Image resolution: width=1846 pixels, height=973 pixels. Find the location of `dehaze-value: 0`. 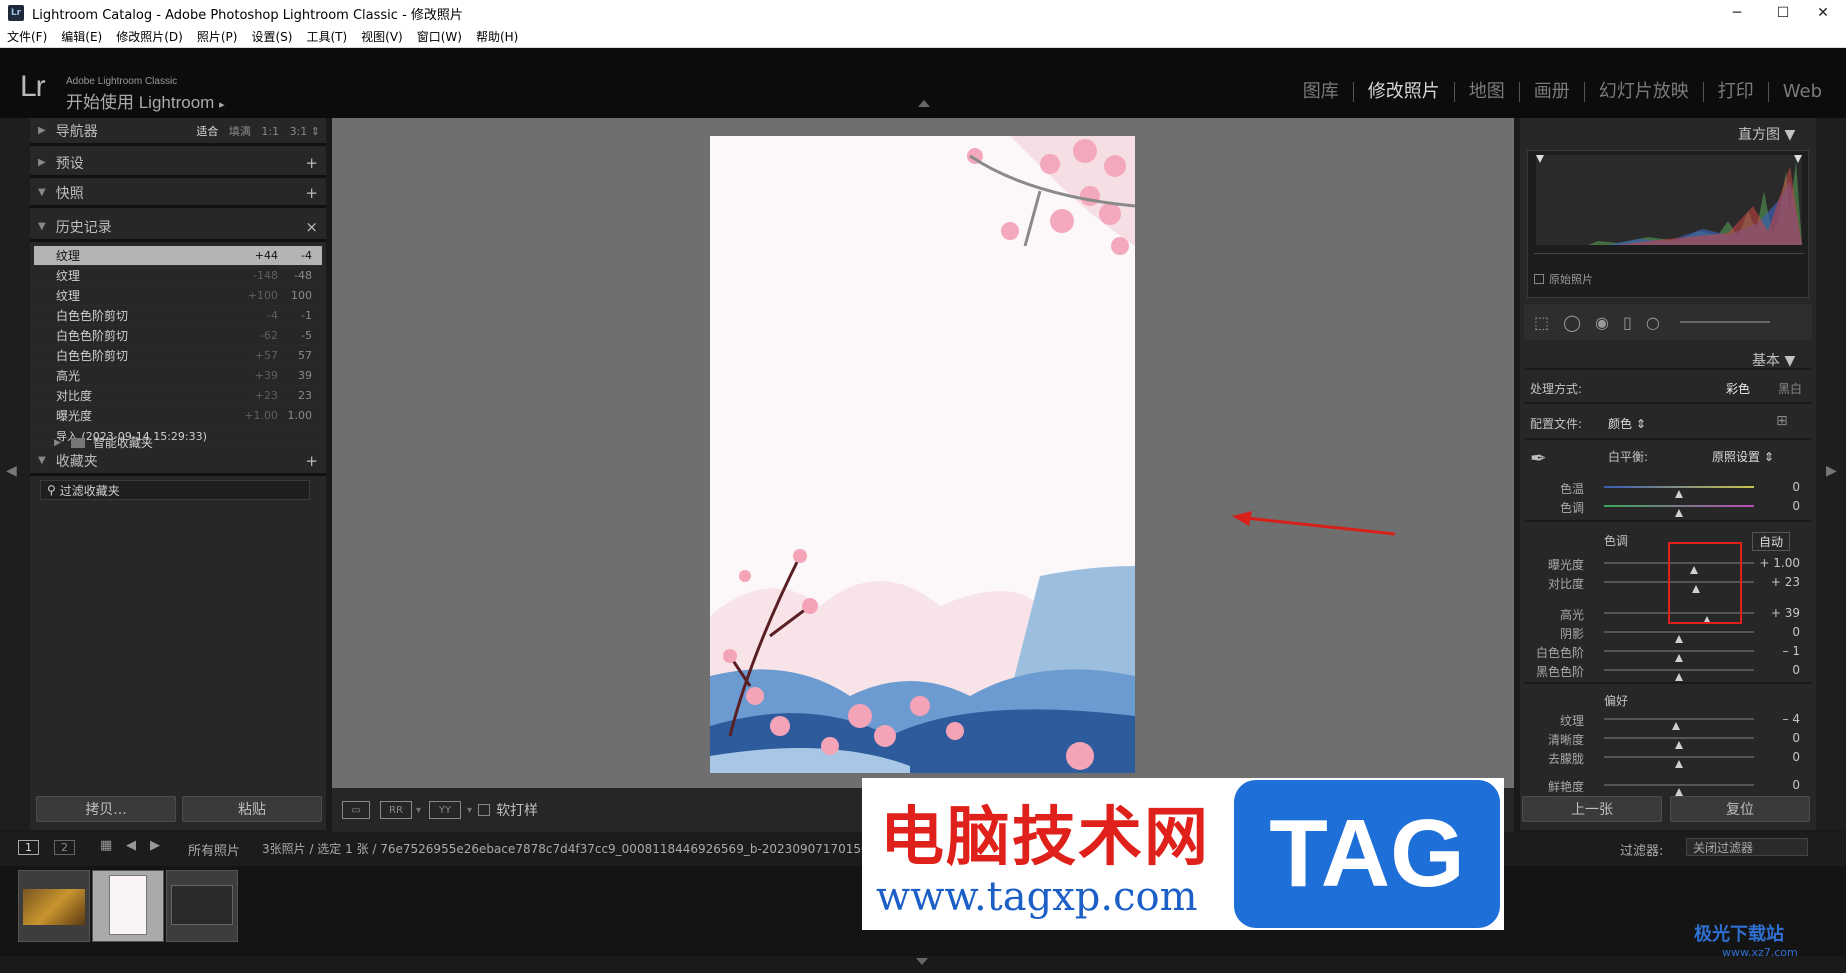

dehaze-value: 0 is located at coordinates (1796, 757).